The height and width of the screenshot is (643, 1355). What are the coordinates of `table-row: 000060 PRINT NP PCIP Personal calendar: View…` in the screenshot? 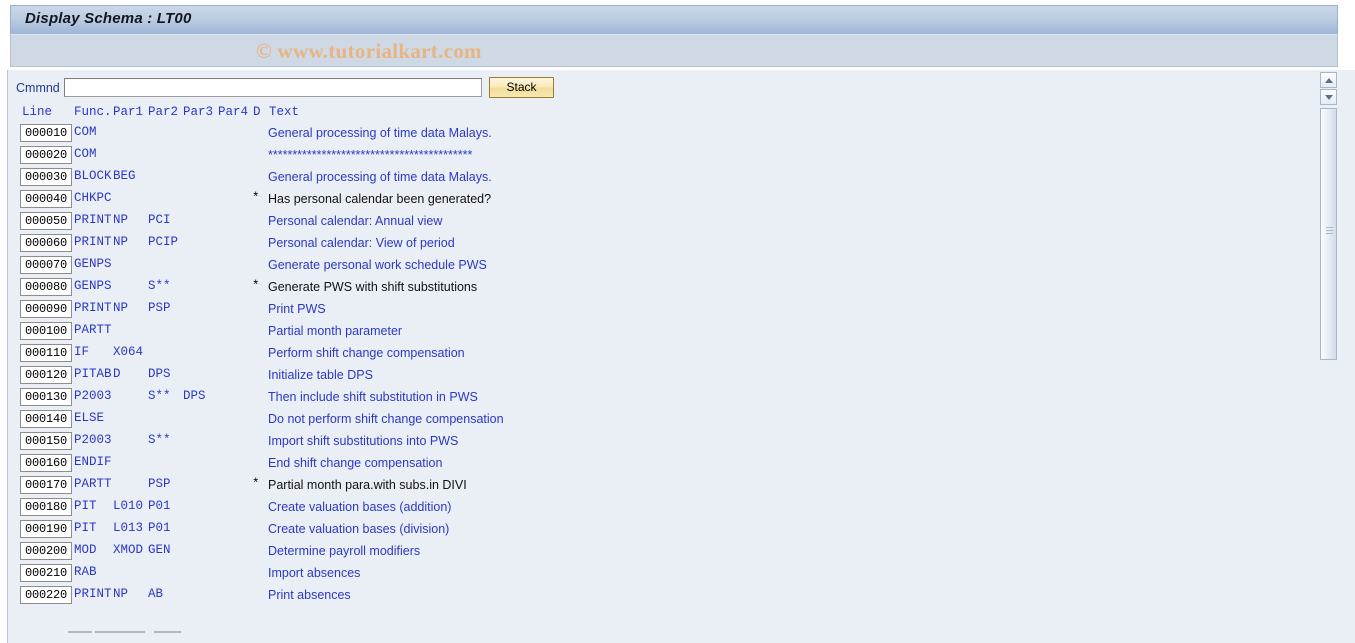 It's located at (681, 244).